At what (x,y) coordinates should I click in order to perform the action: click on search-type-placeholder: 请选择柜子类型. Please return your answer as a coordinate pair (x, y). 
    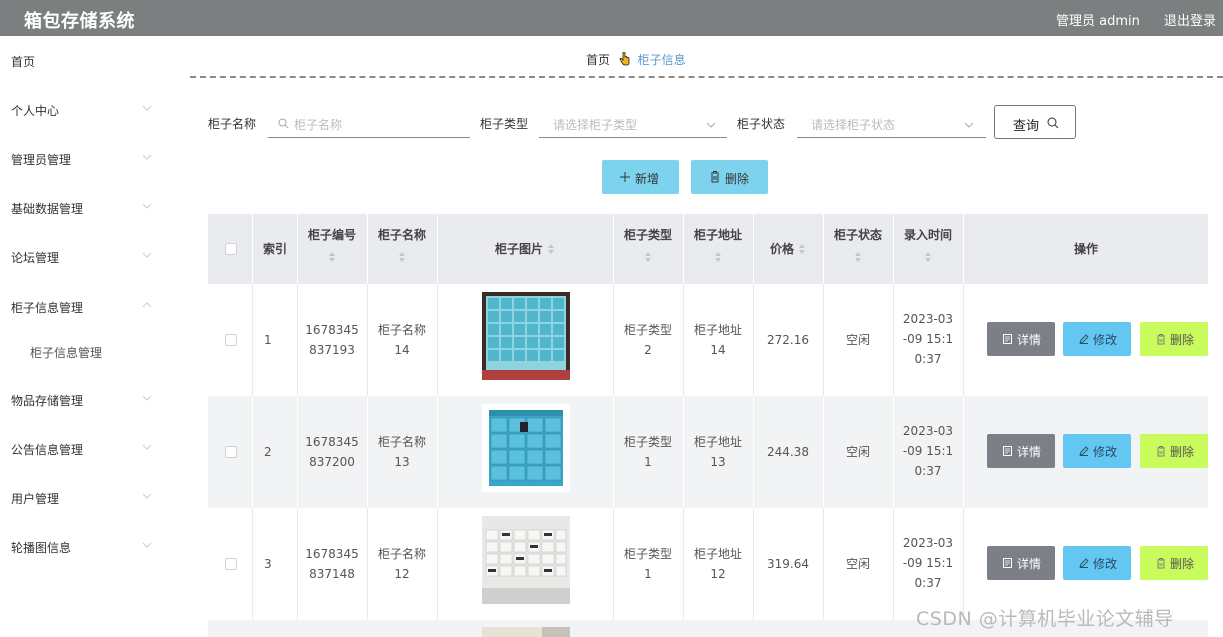
    Looking at the image, I should click on (595, 125).